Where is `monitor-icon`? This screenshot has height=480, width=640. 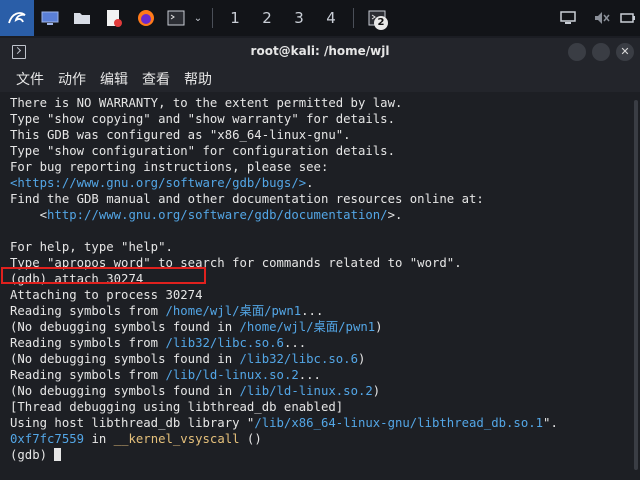
monitor-icon is located at coordinates (568, 17).